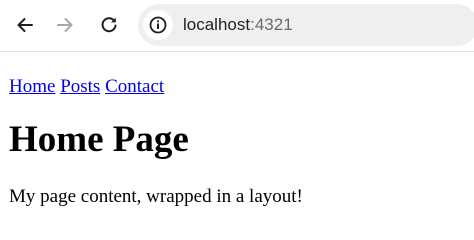  Describe the element at coordinates (306, 25) in the screenshot. I see `address-bar: localhost:4321` at that location.